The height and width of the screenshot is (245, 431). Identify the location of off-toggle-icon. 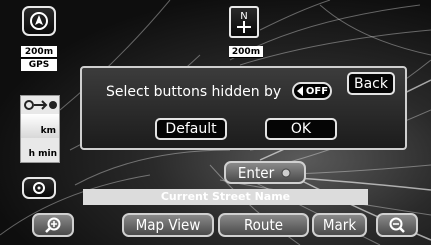
(299, 91).